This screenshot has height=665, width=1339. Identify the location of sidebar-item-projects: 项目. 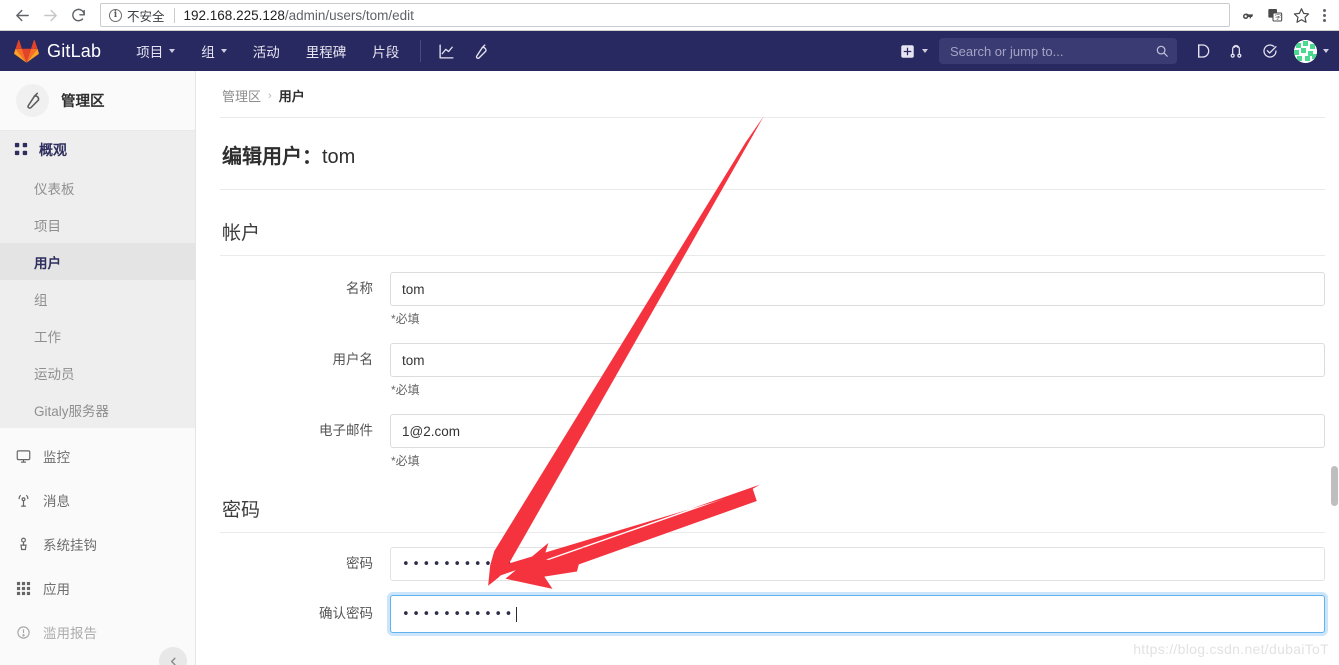
(97, 224).